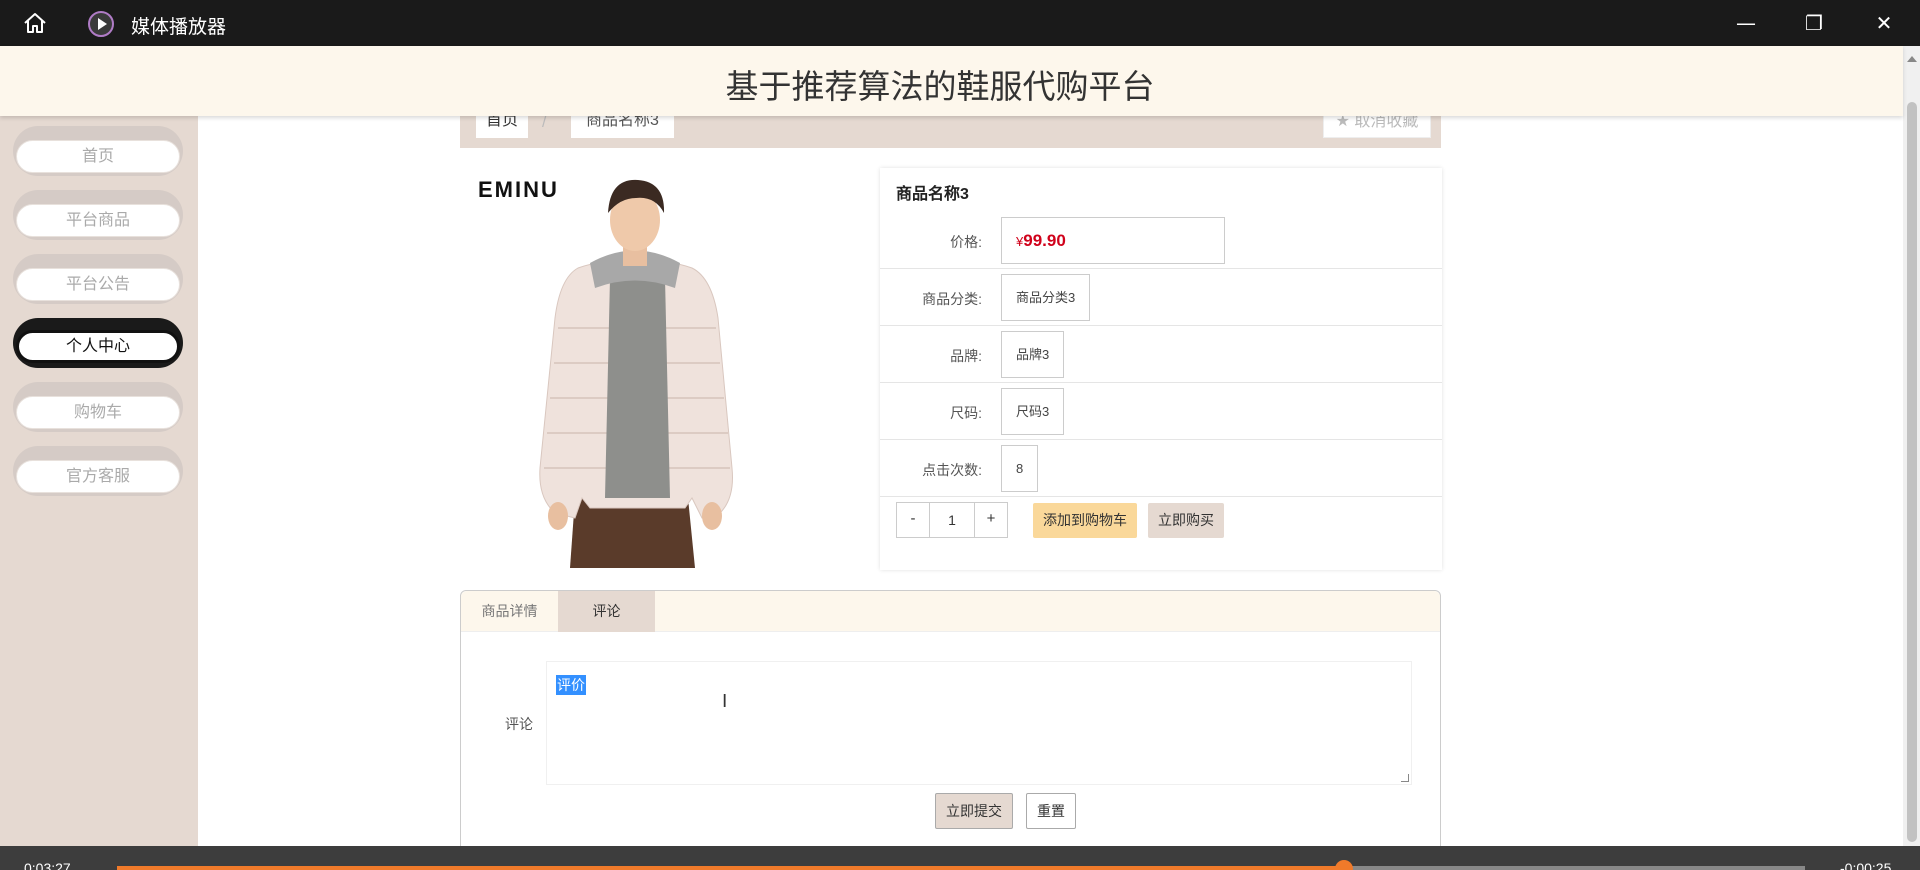  What do you see at coordinates (1866, 865) in the screenshot?
I see `remaining-time: -0:00:25` at bounding box center [1866, 865].